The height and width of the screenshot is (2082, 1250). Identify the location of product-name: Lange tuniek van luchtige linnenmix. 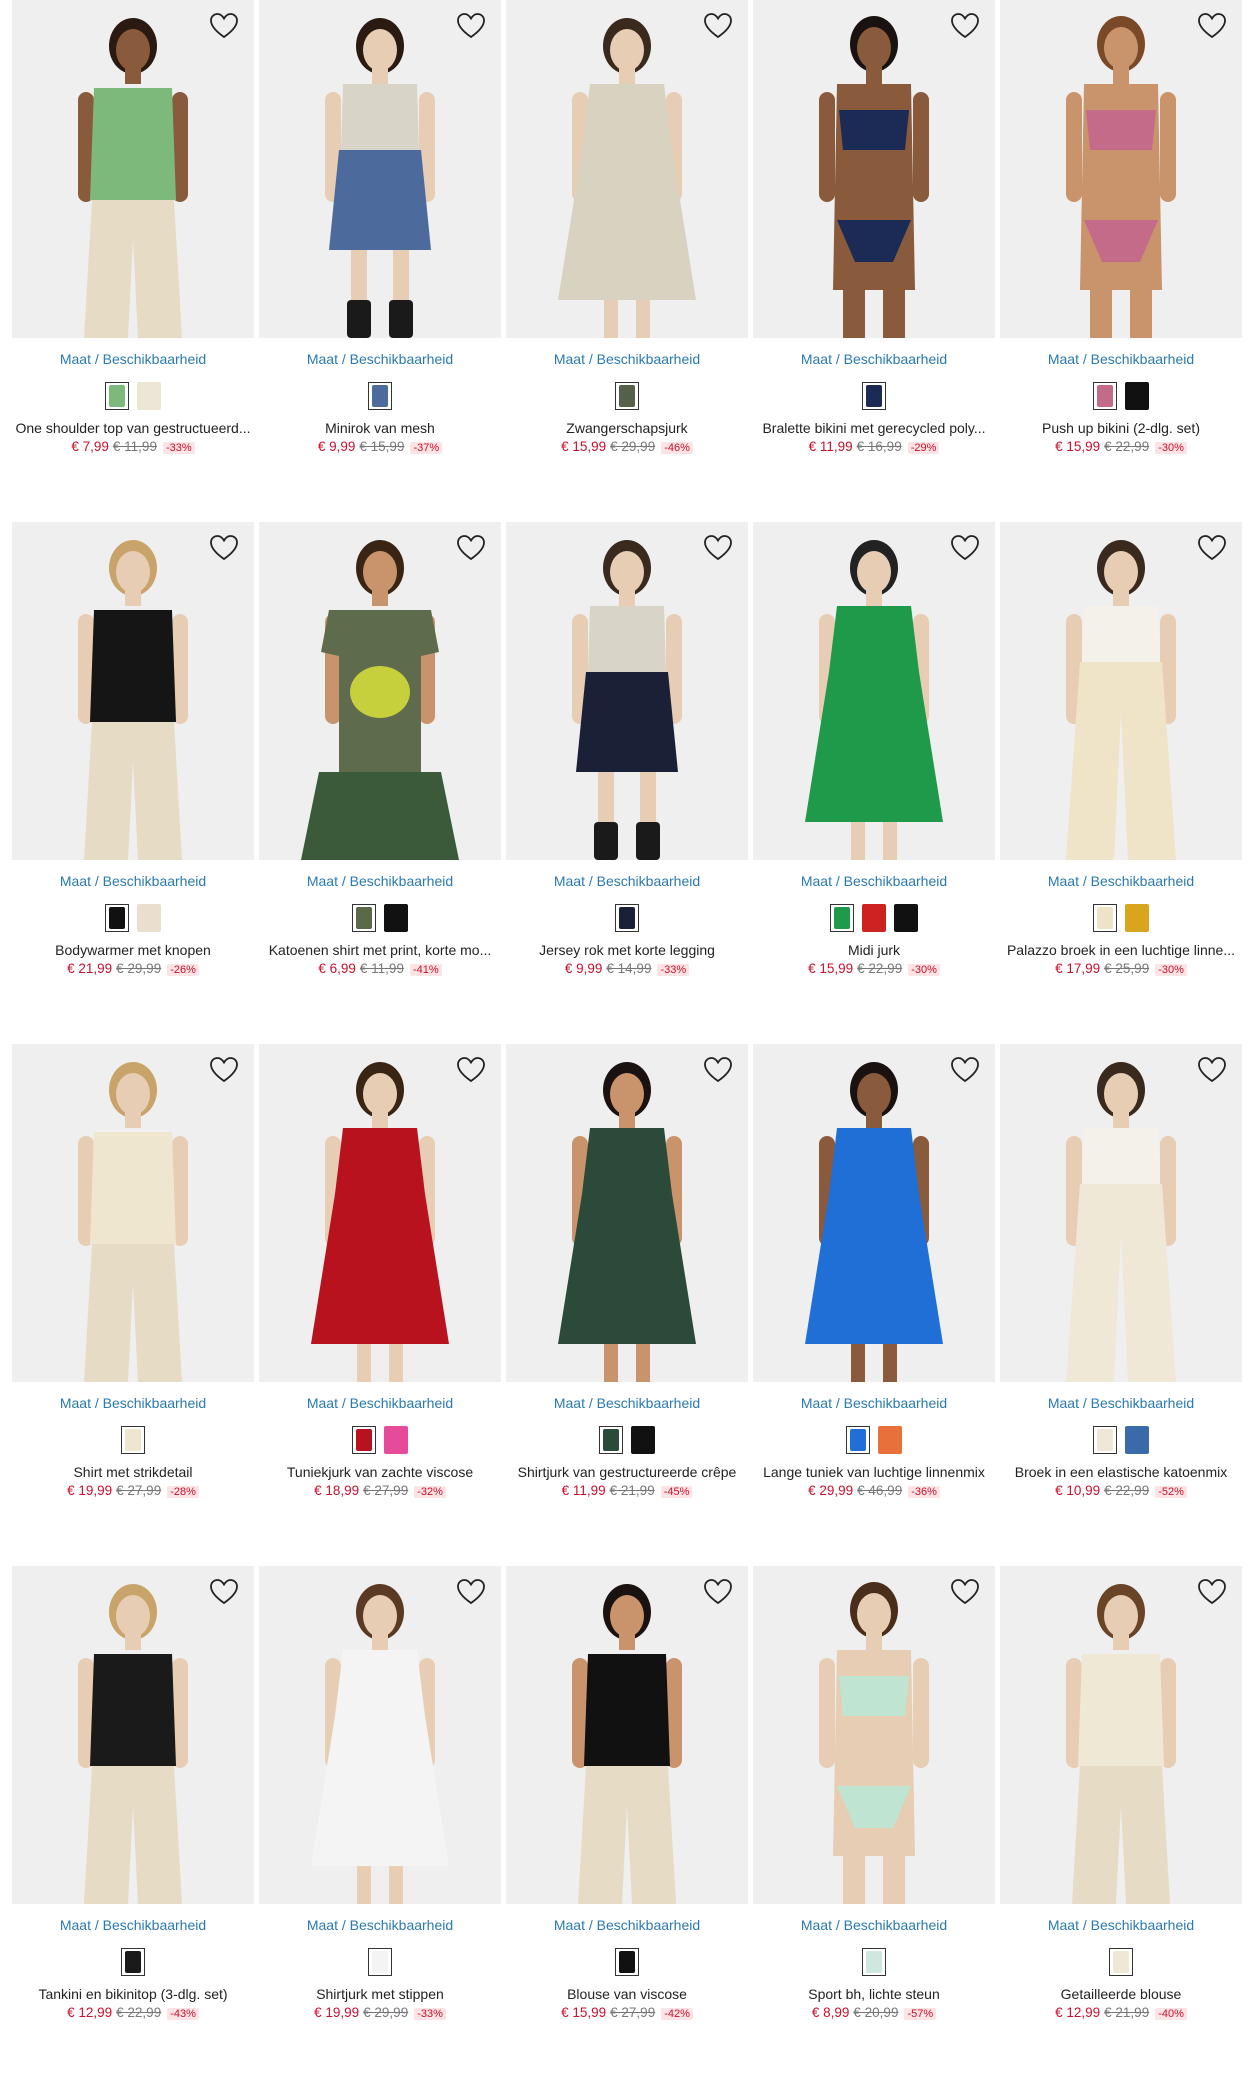
(874, 1472).